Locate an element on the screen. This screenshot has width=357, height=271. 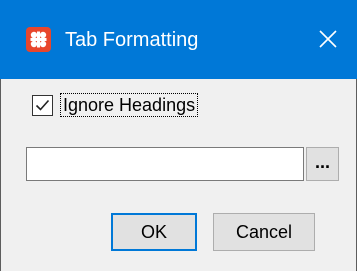
window-title: Tab Formatting is located at coordinates (132, 40).